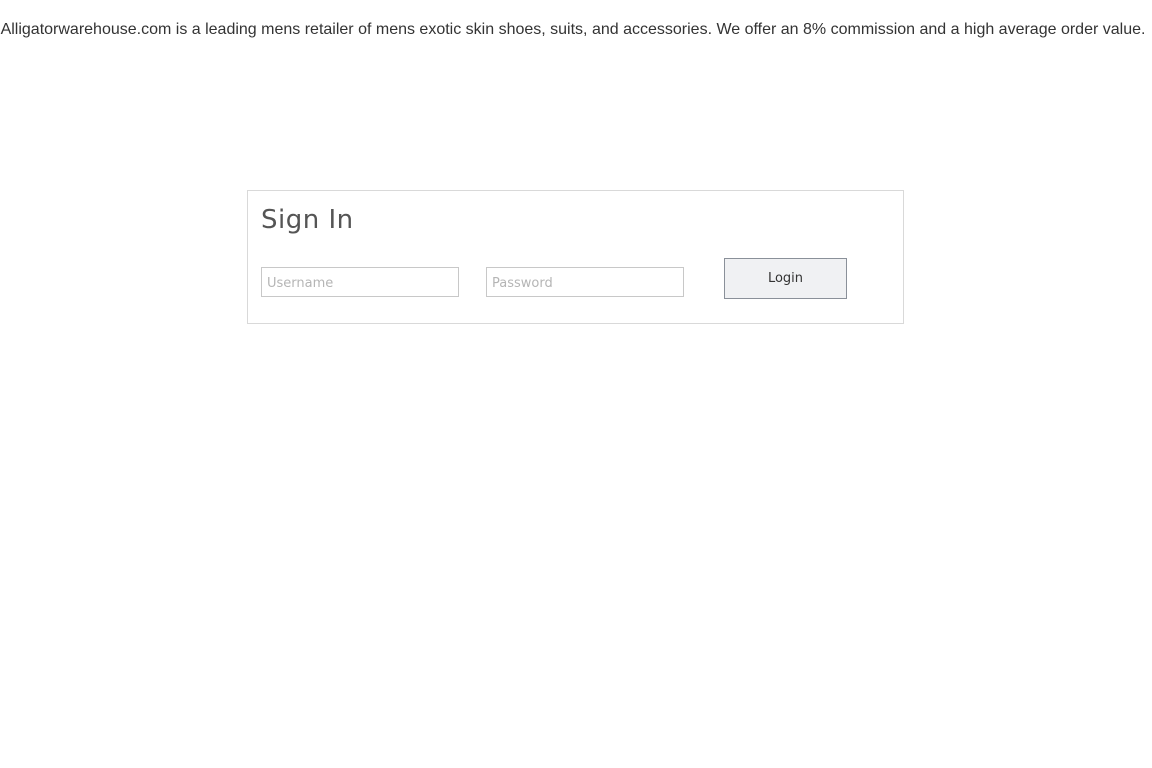 Image resolution: width=1152 pixels, height=768 pixels. I want to click on login-button: Login, so click(785, 278).